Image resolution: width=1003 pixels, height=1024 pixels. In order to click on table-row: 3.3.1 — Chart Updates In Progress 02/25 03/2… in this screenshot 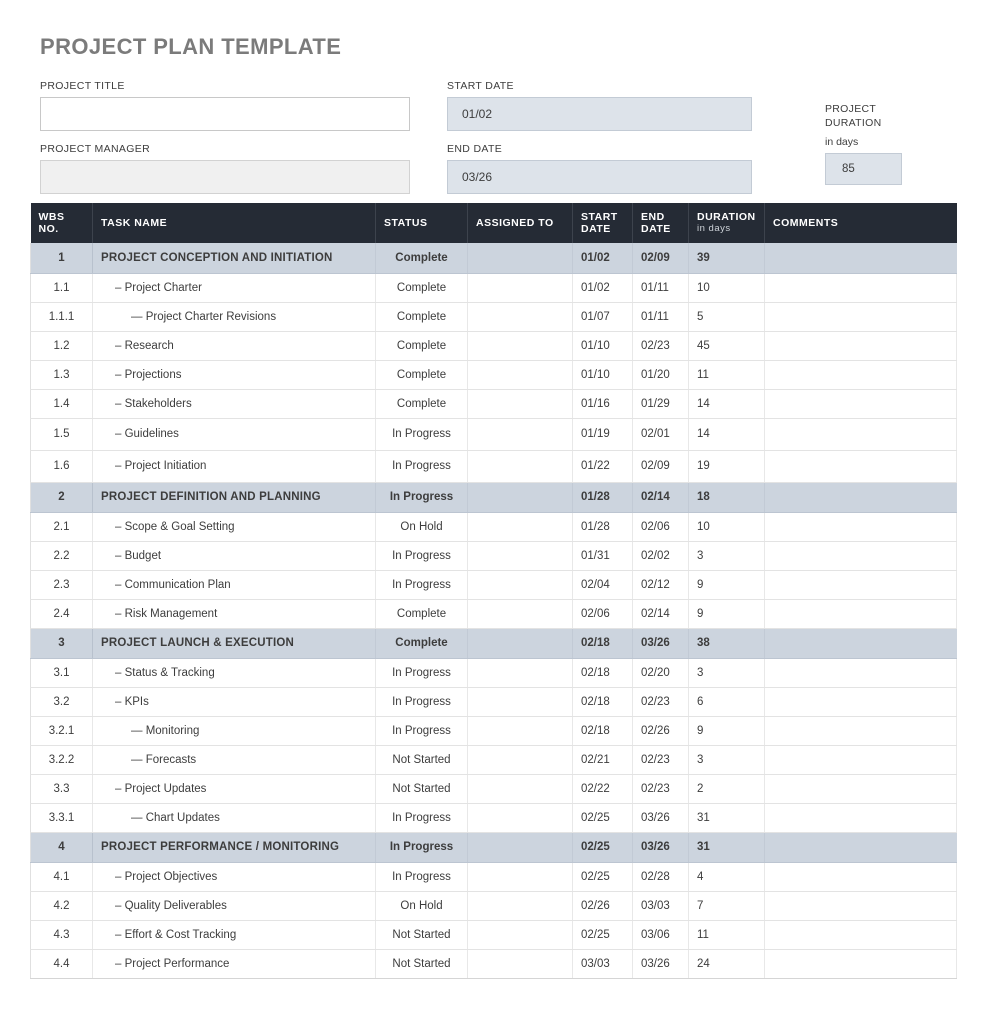, I will do `click(493, 818)`.